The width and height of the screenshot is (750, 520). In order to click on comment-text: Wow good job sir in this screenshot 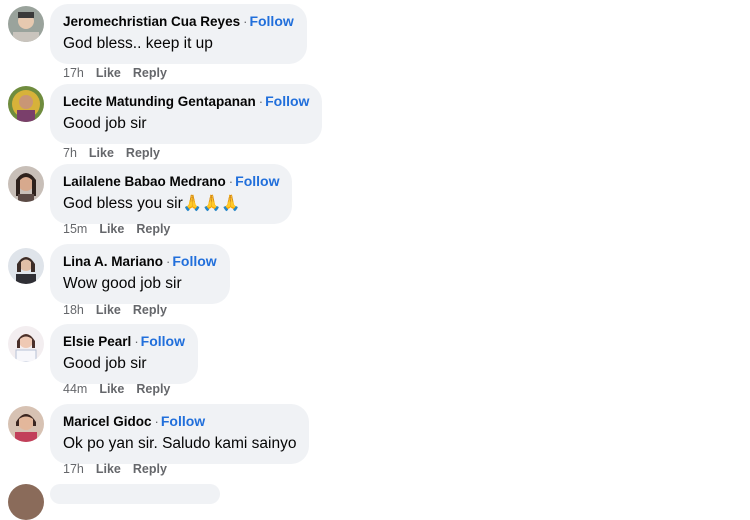, I will do `click(122, 283)`.